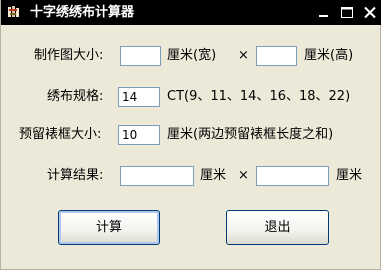  I want to click on cross-stitch-app-icon, so click(13, 12).